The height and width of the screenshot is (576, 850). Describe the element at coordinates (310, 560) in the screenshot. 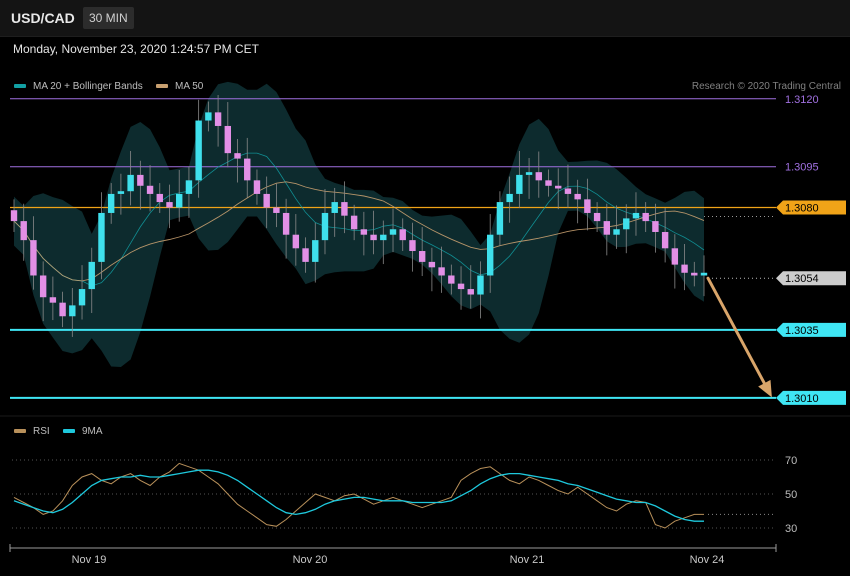

I see `x-tick-label: Nov 20` at that location.